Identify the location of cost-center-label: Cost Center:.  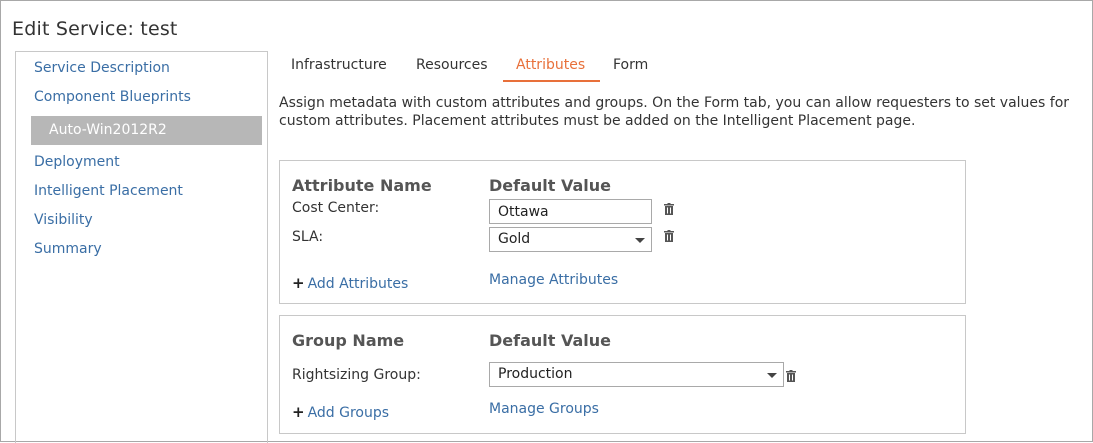
(336, 208).